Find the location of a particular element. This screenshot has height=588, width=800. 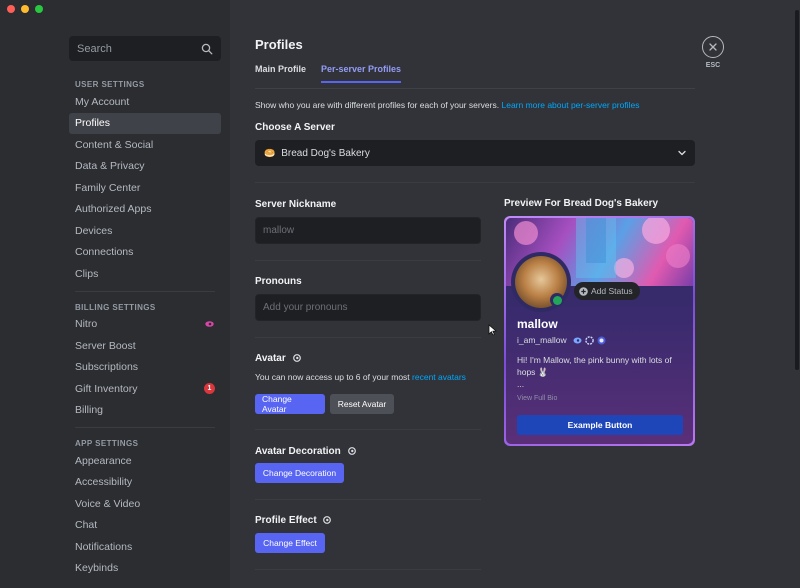

add-status-button: Add Status is located at coordinates (607, 291).